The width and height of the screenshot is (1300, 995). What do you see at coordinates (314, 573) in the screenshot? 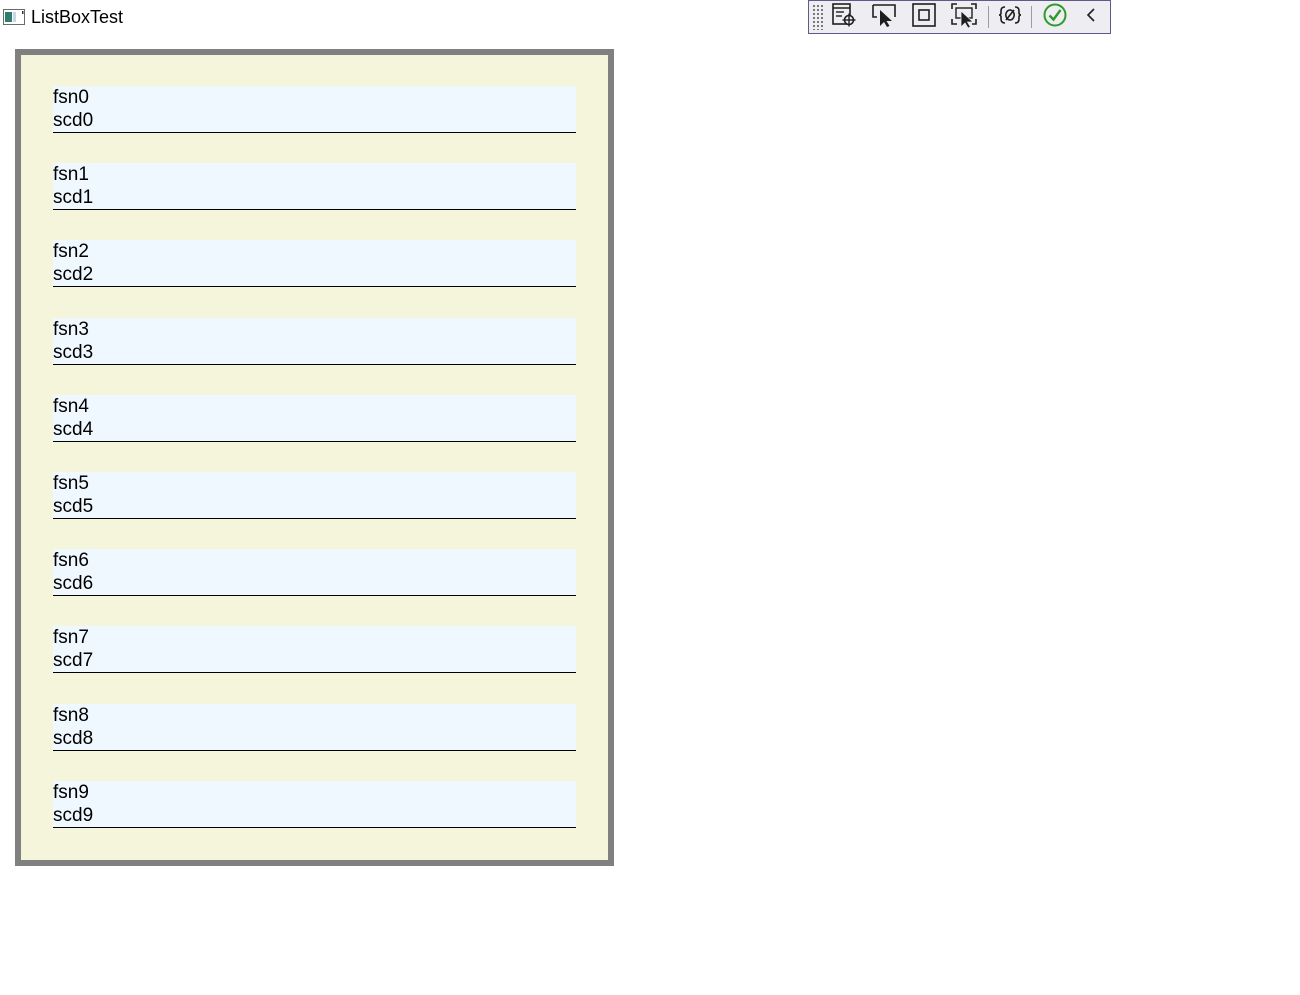
I see `list-item: fsn6 scd6` at bounding box center [314, 573].